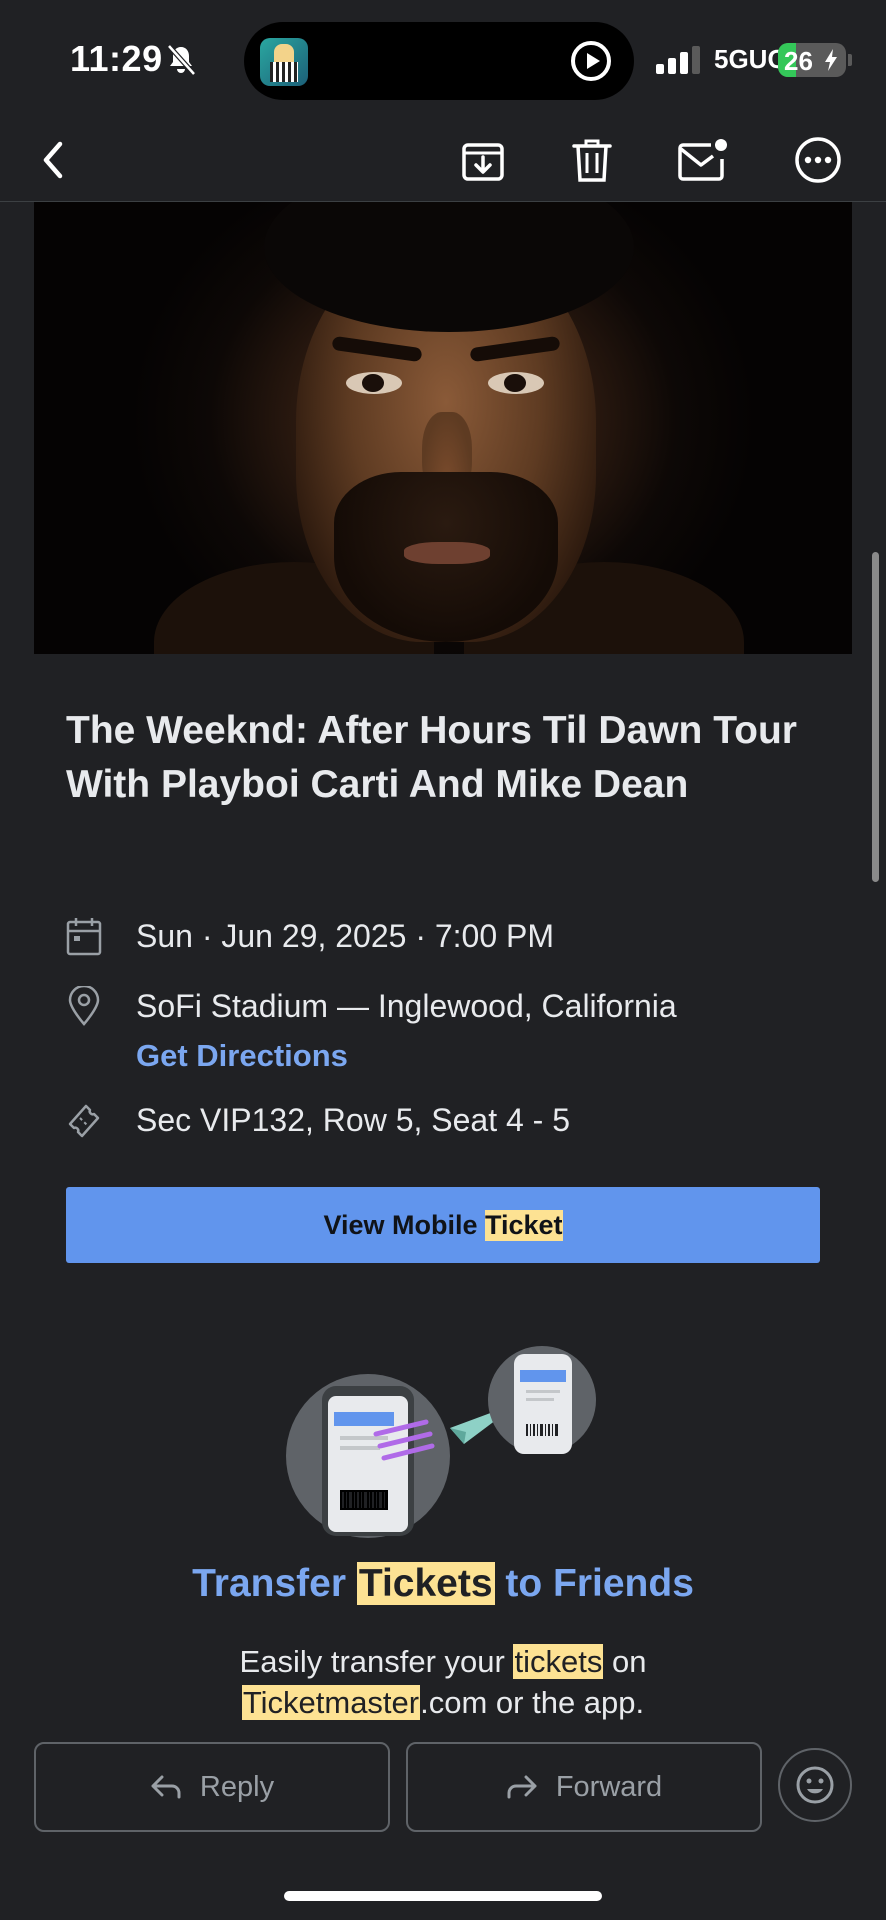 This screenshot has height=1920, width=886. I want to click on reply-icon, so click(166, 1787).